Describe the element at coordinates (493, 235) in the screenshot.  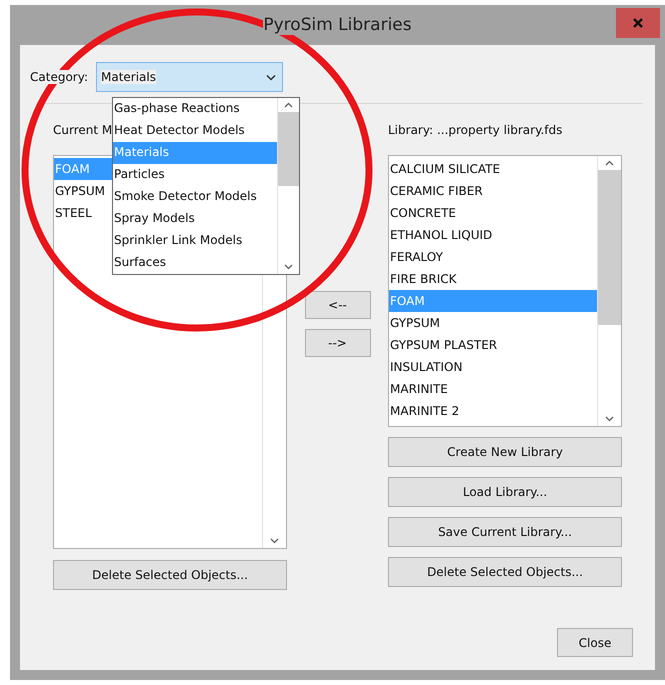
I see `list-item: ETHANOL LIQUID` at that location.